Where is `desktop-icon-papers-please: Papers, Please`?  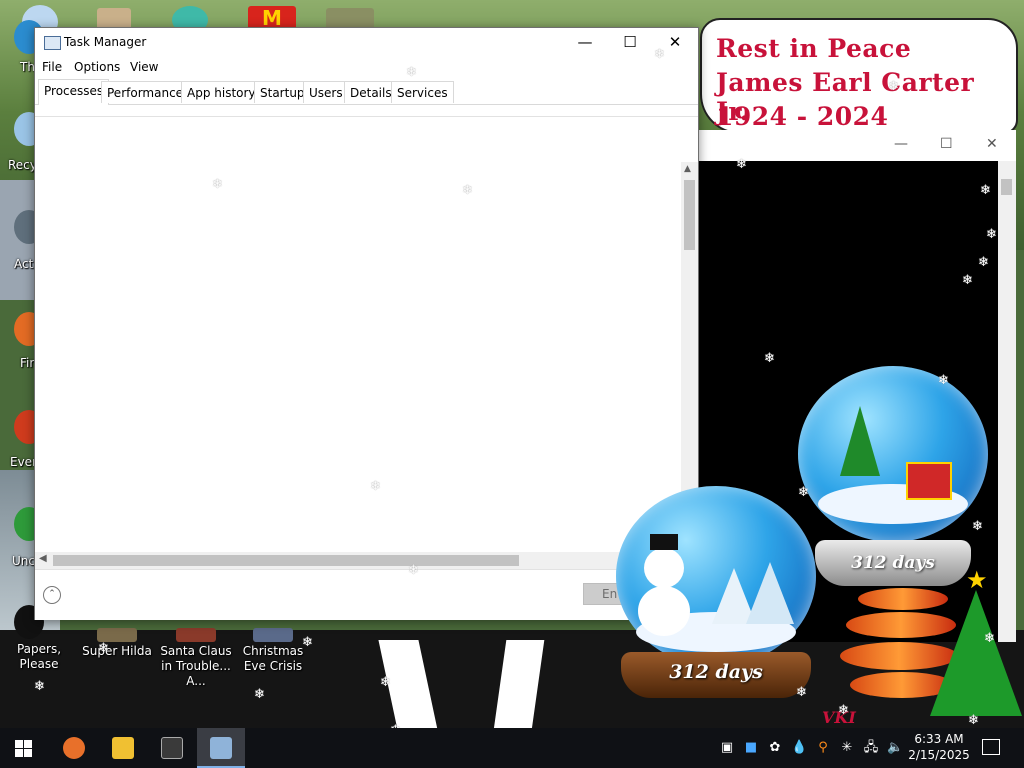
desktop-icon-papers-please: Papers, Please is located at coordinates (39, 657).